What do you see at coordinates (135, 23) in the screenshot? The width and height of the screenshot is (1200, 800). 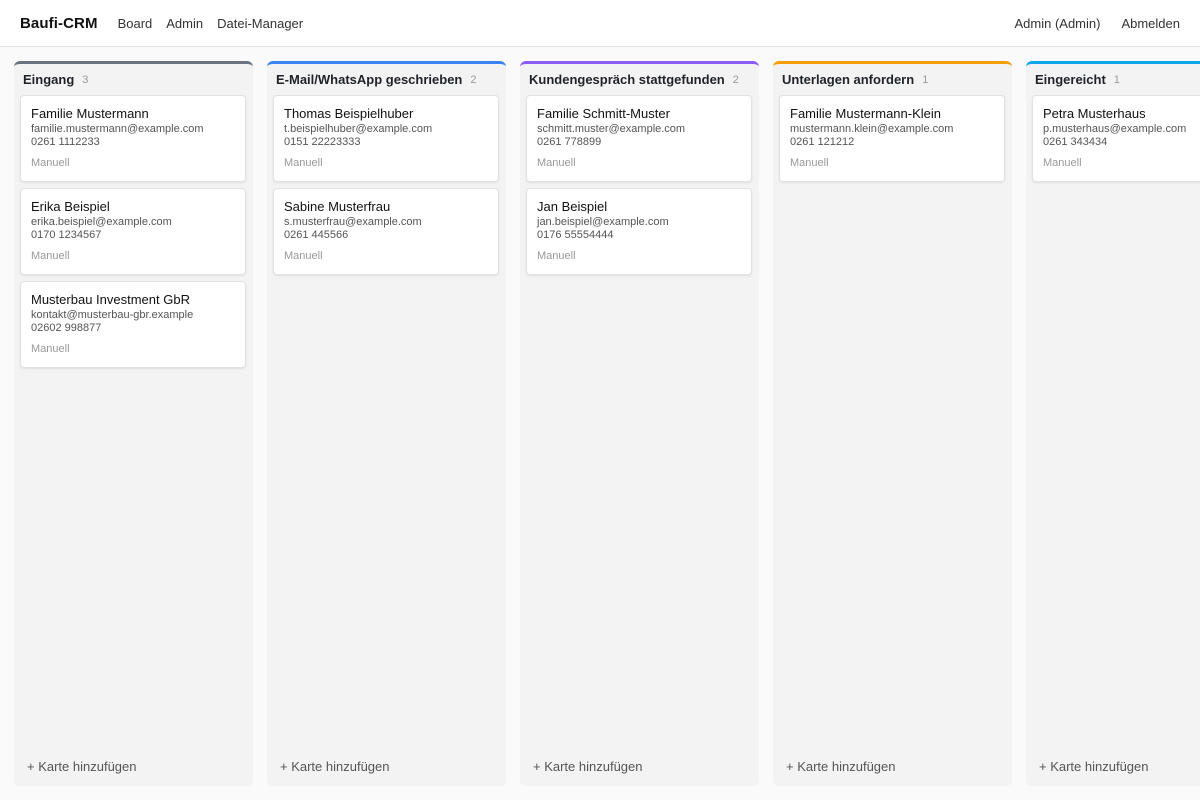 I see `nav-board: Board` at bounding box center [135, 23].